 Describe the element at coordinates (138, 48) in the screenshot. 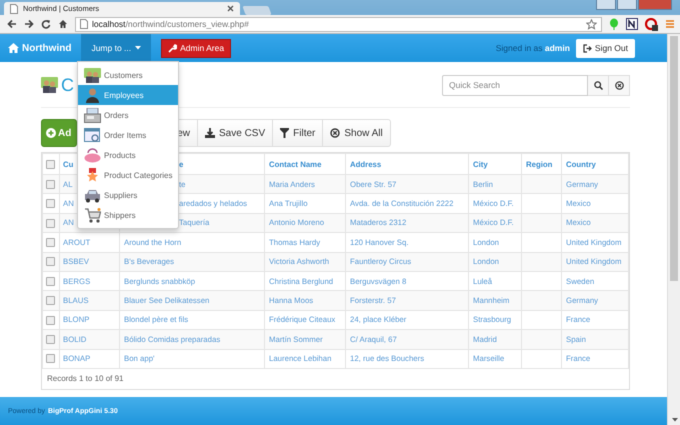

I see `caret-icon` at that location.